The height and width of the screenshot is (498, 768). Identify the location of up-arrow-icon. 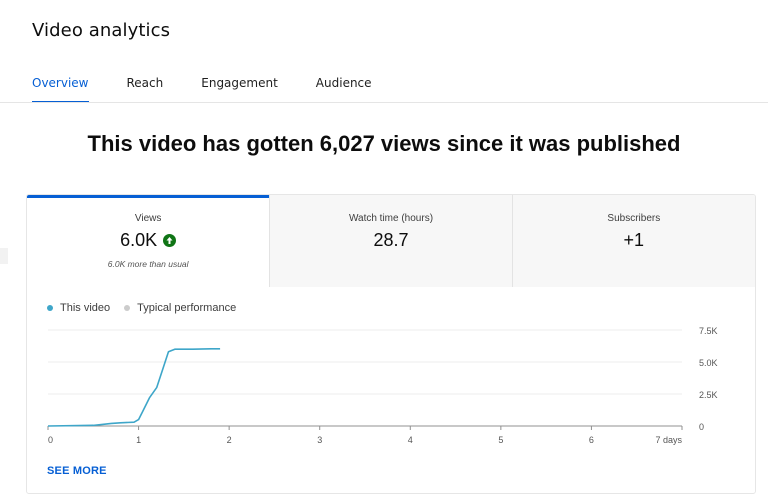
(170, 240).